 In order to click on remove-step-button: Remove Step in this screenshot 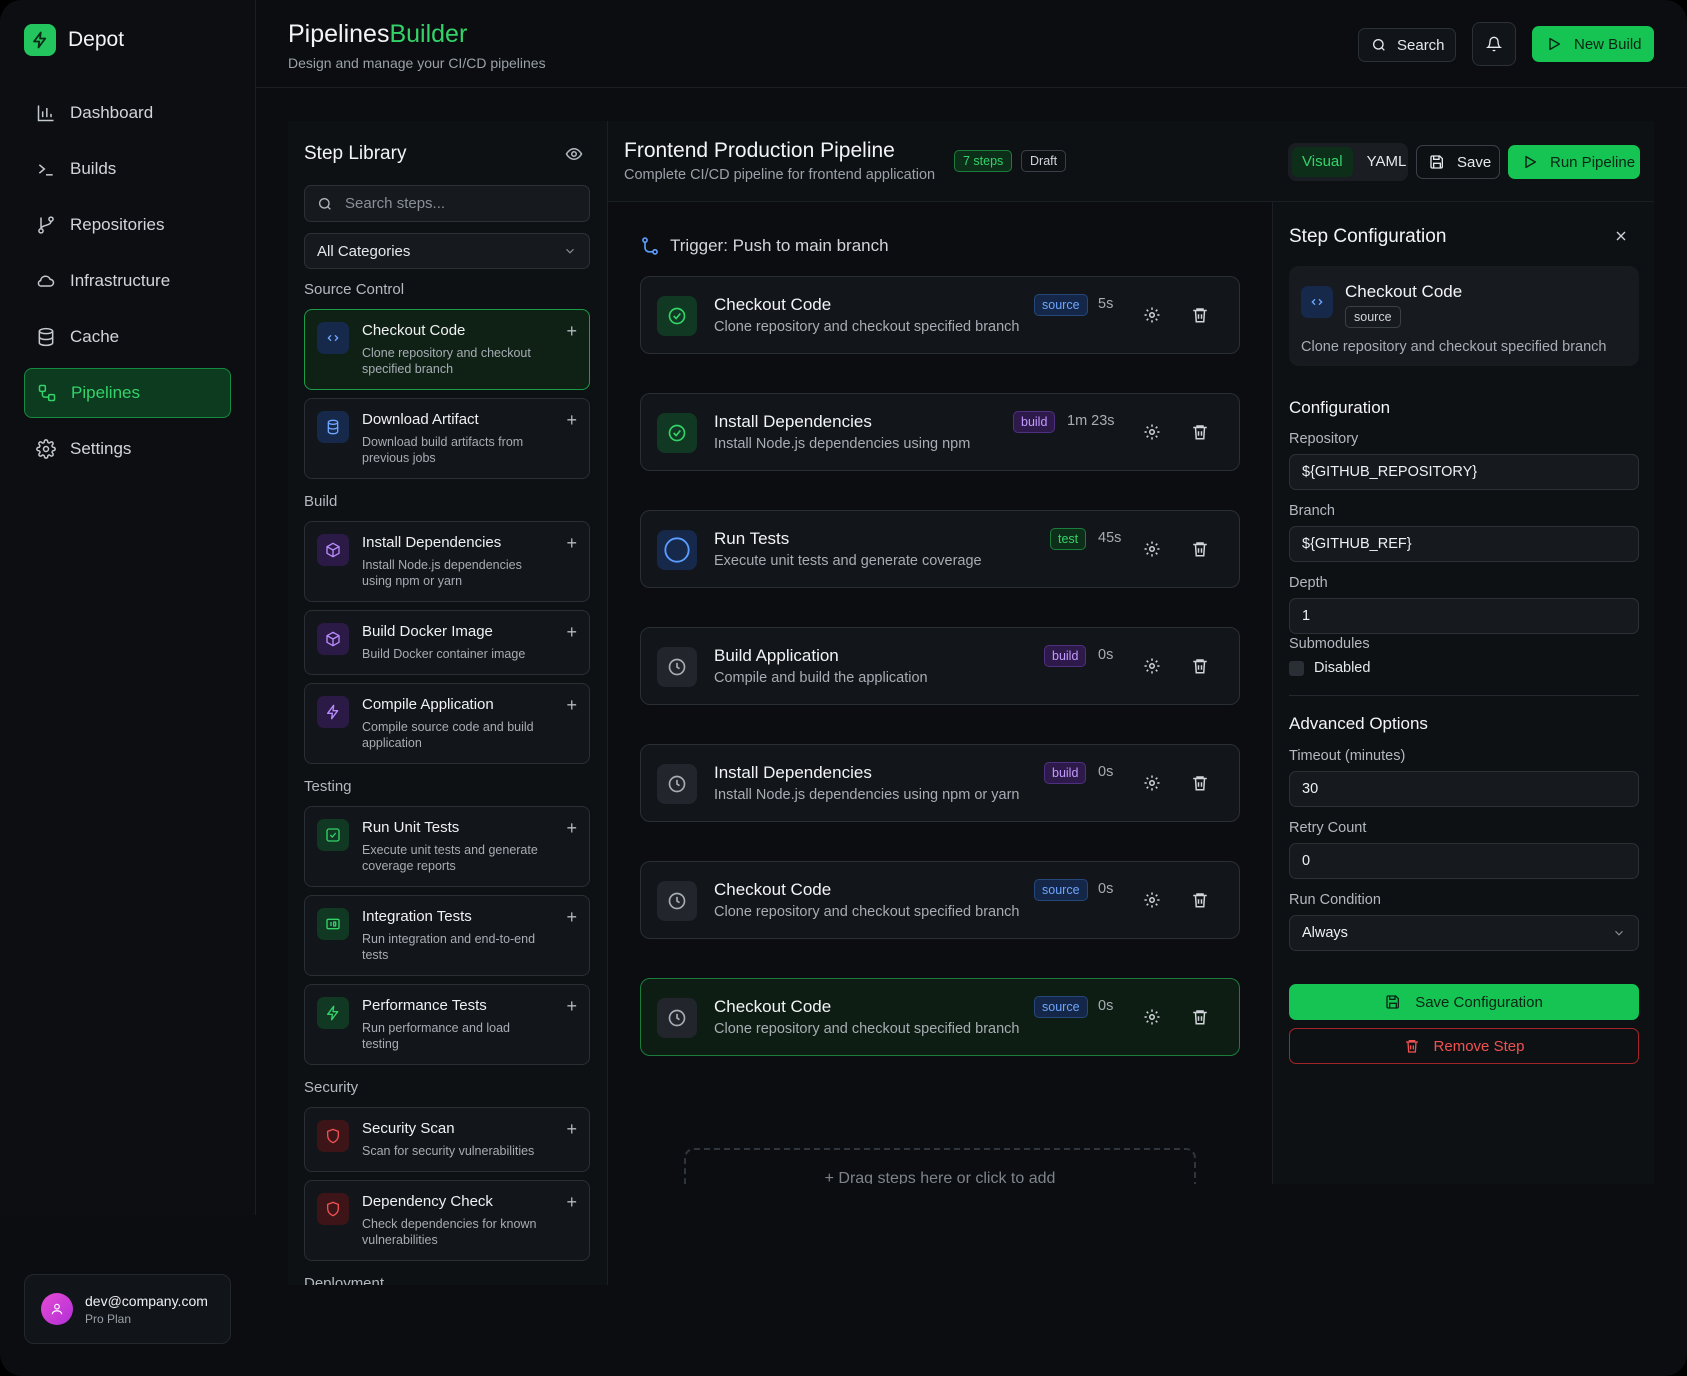, I will do `click(1464, 1046)`.